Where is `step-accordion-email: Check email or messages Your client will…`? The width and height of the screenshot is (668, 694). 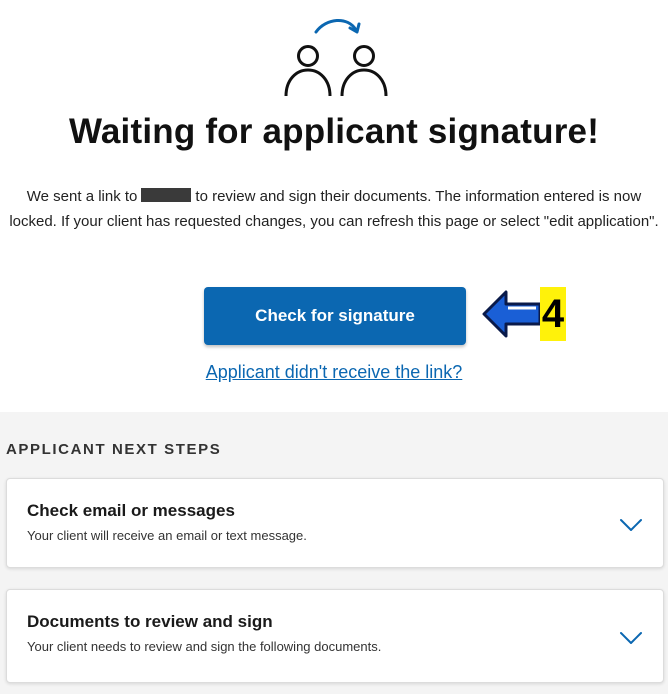
step-accordion-email: Check email or messages Your client will… is located at coordinates (335, 523).